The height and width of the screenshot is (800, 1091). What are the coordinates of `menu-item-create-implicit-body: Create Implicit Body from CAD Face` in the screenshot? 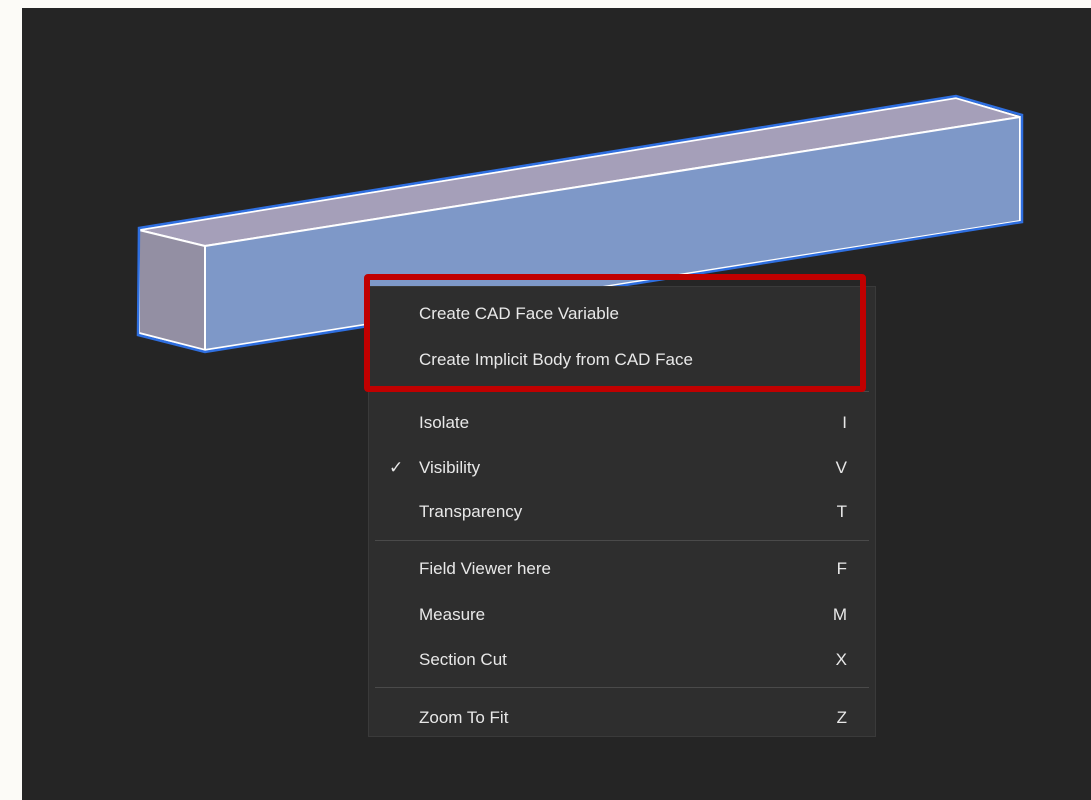 It's located at (622, 361).